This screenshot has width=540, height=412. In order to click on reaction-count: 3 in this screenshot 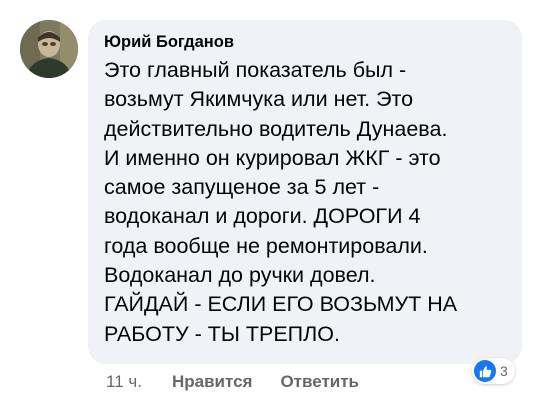, I will do `click(504, 371)`.